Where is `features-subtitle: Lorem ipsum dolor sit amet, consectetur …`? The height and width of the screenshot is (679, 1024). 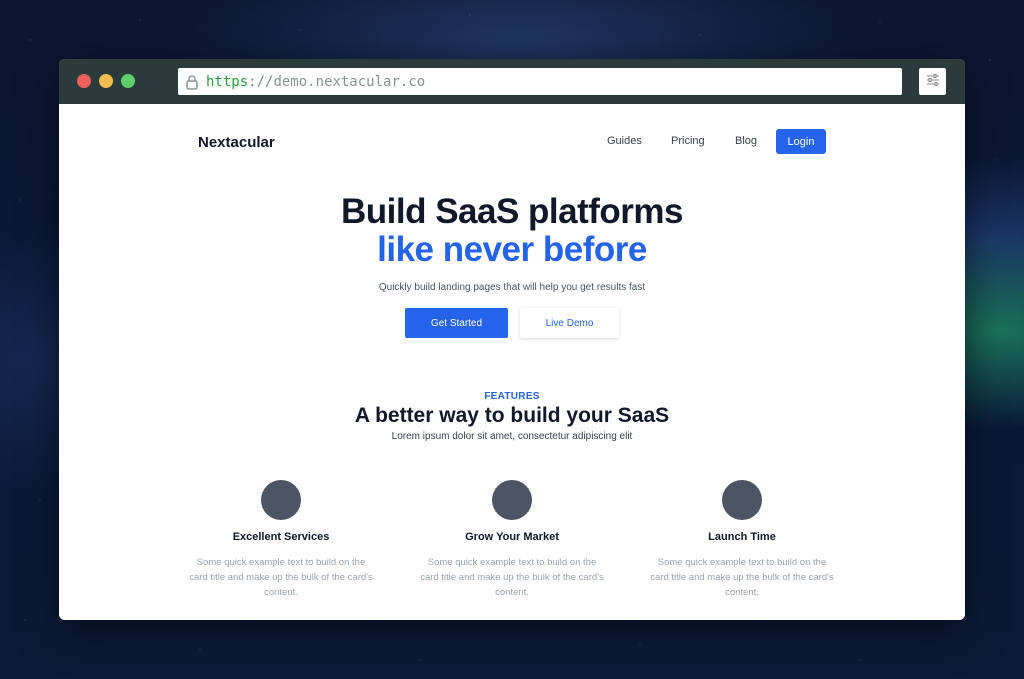 features-subtitle: Lorem ipsum dolor sit amet, consectetur … is located at coordinates (512, 436).